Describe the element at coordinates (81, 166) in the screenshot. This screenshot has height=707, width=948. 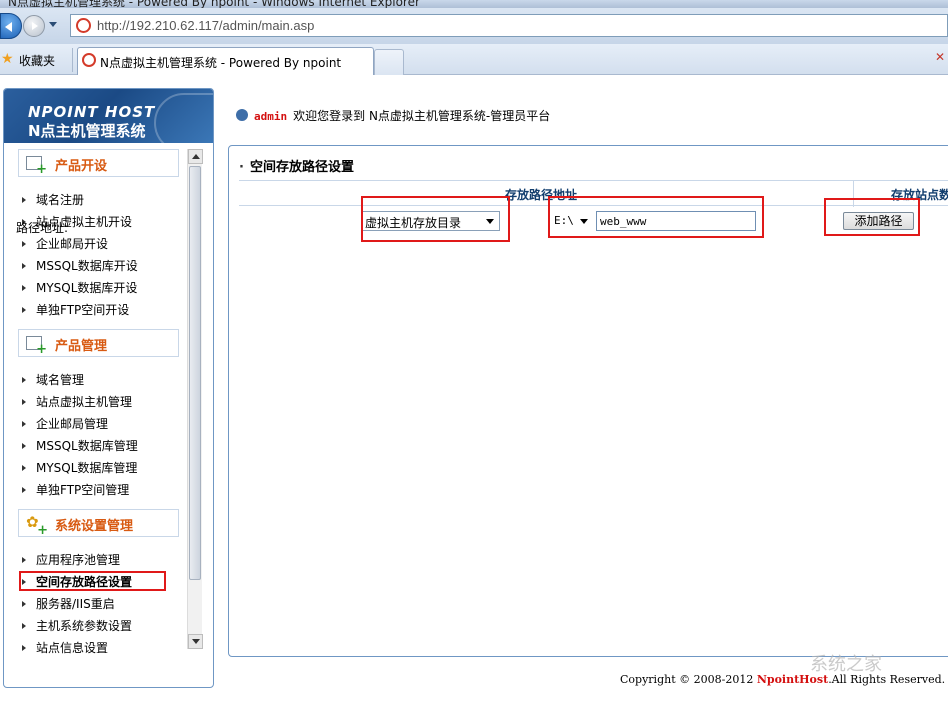
I see `group-title: 产品开设` at that location.